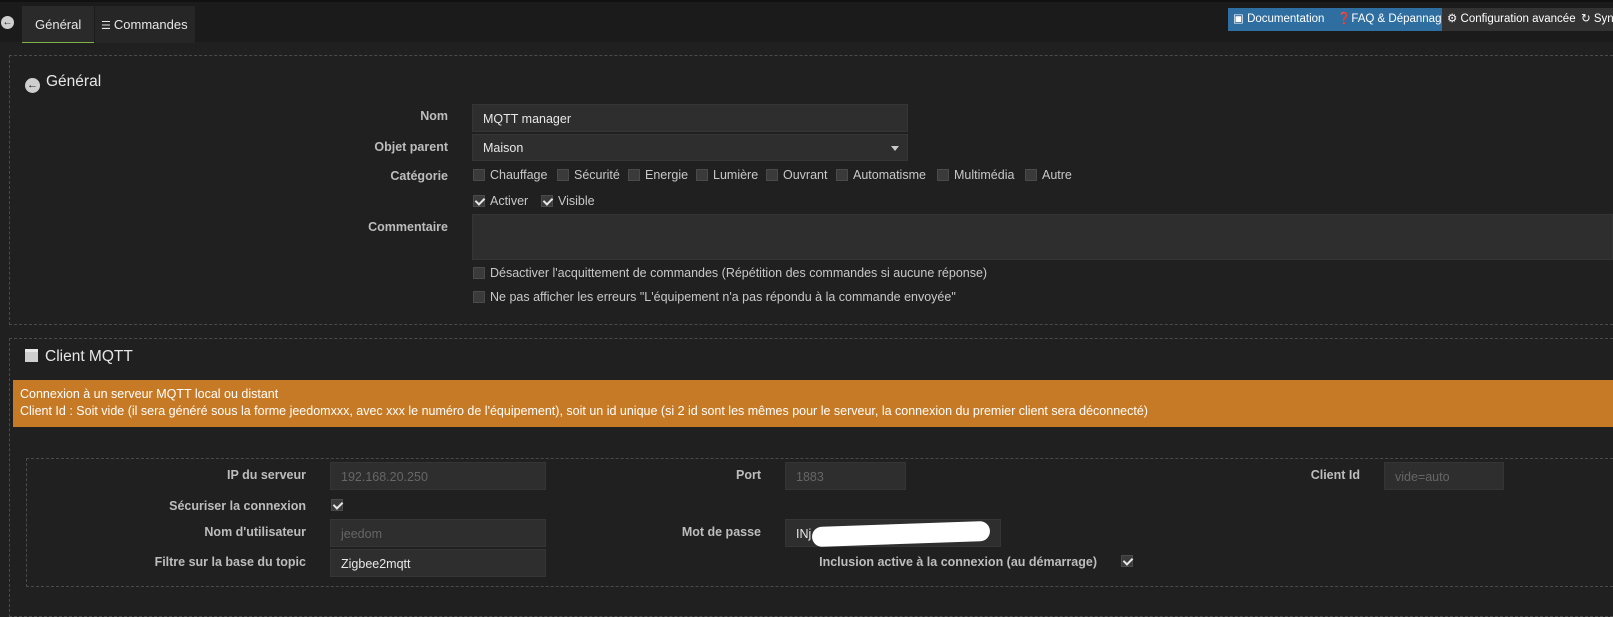  I want to click on parent-object-label: Objet parent, so click(411, 147).